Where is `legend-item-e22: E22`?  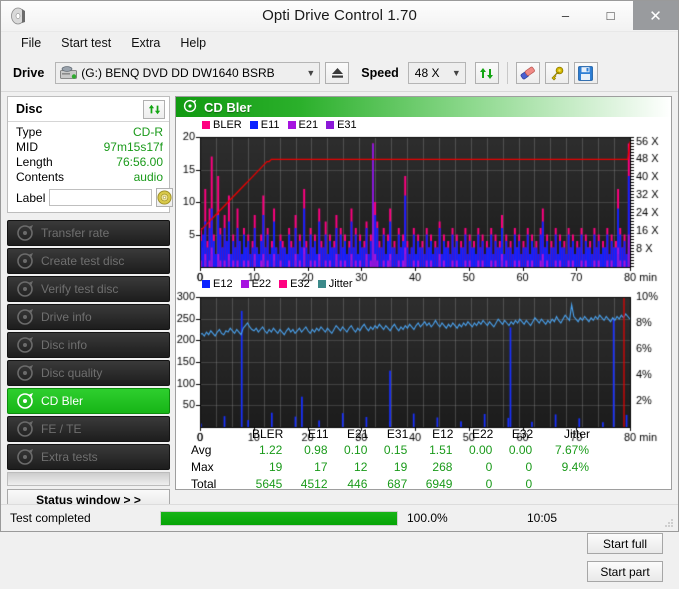
legend-item-e22: E22 is located at coordinates (256, 284).